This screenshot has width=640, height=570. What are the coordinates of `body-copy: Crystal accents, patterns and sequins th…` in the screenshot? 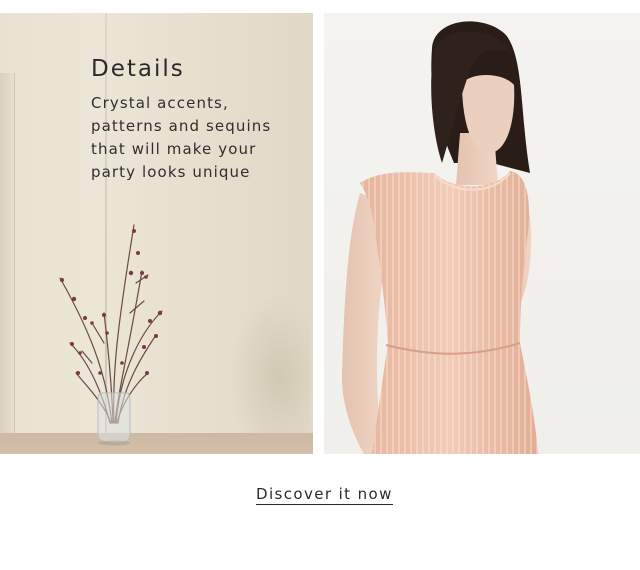 It's located at (196, 138).